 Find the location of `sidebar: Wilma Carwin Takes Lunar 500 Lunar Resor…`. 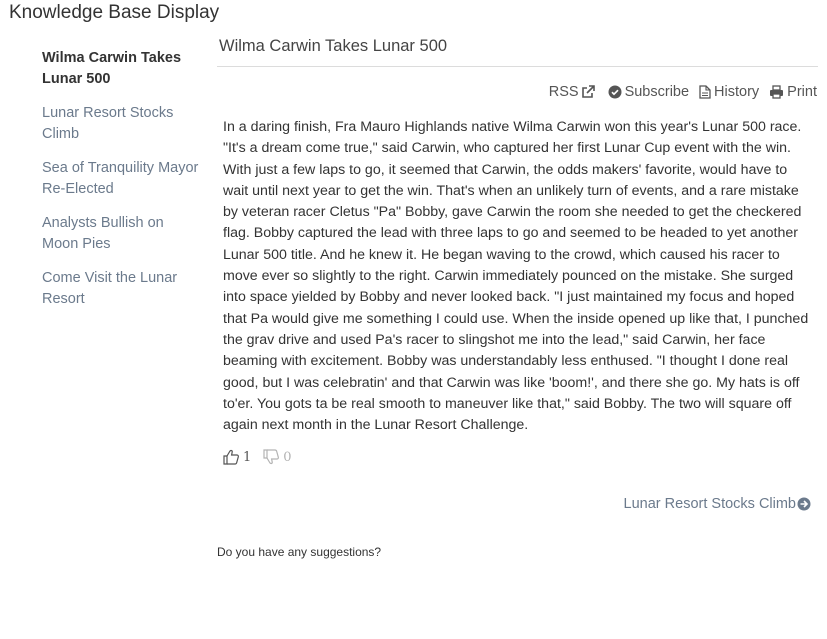

sidebar: Wilma Carwin Takes Lunar 500 Lunar Resor… is located at coordinates (122, 185).